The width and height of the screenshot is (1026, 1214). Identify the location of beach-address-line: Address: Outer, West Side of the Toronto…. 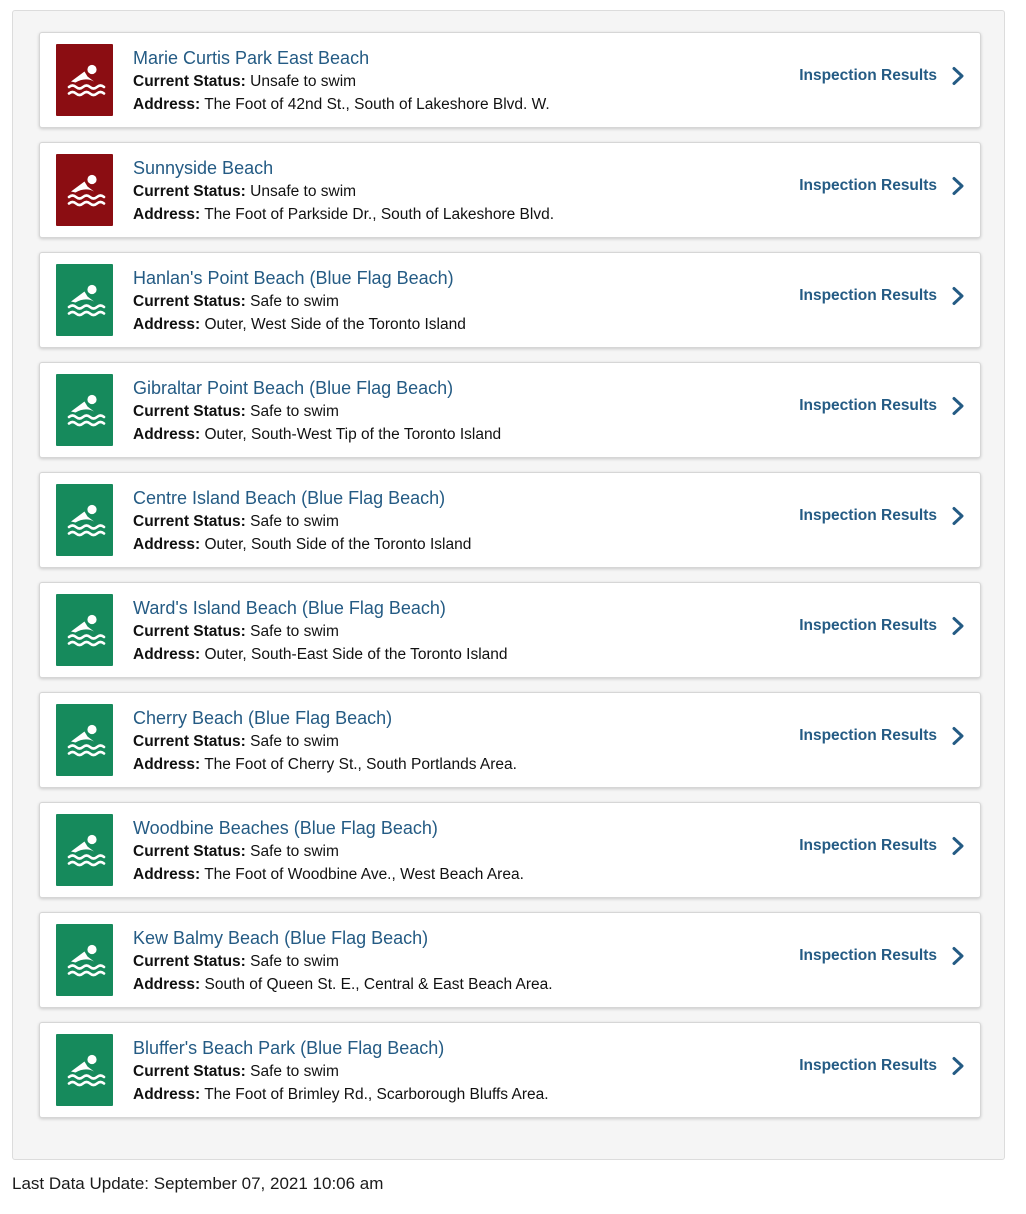
(453, 324).